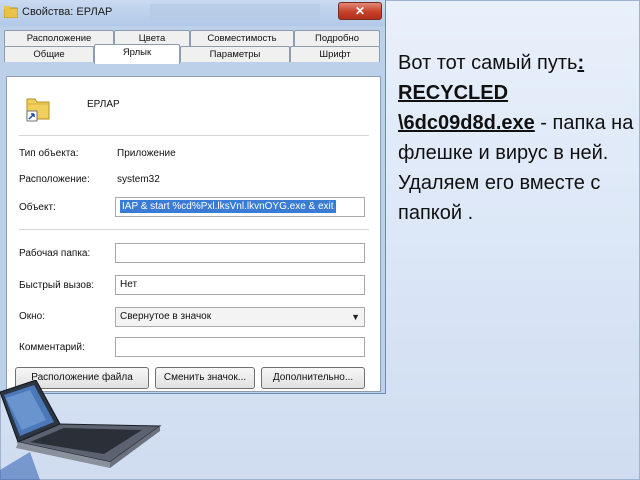  I want to click on comment-label: Комментарий:, so click(52, 347).